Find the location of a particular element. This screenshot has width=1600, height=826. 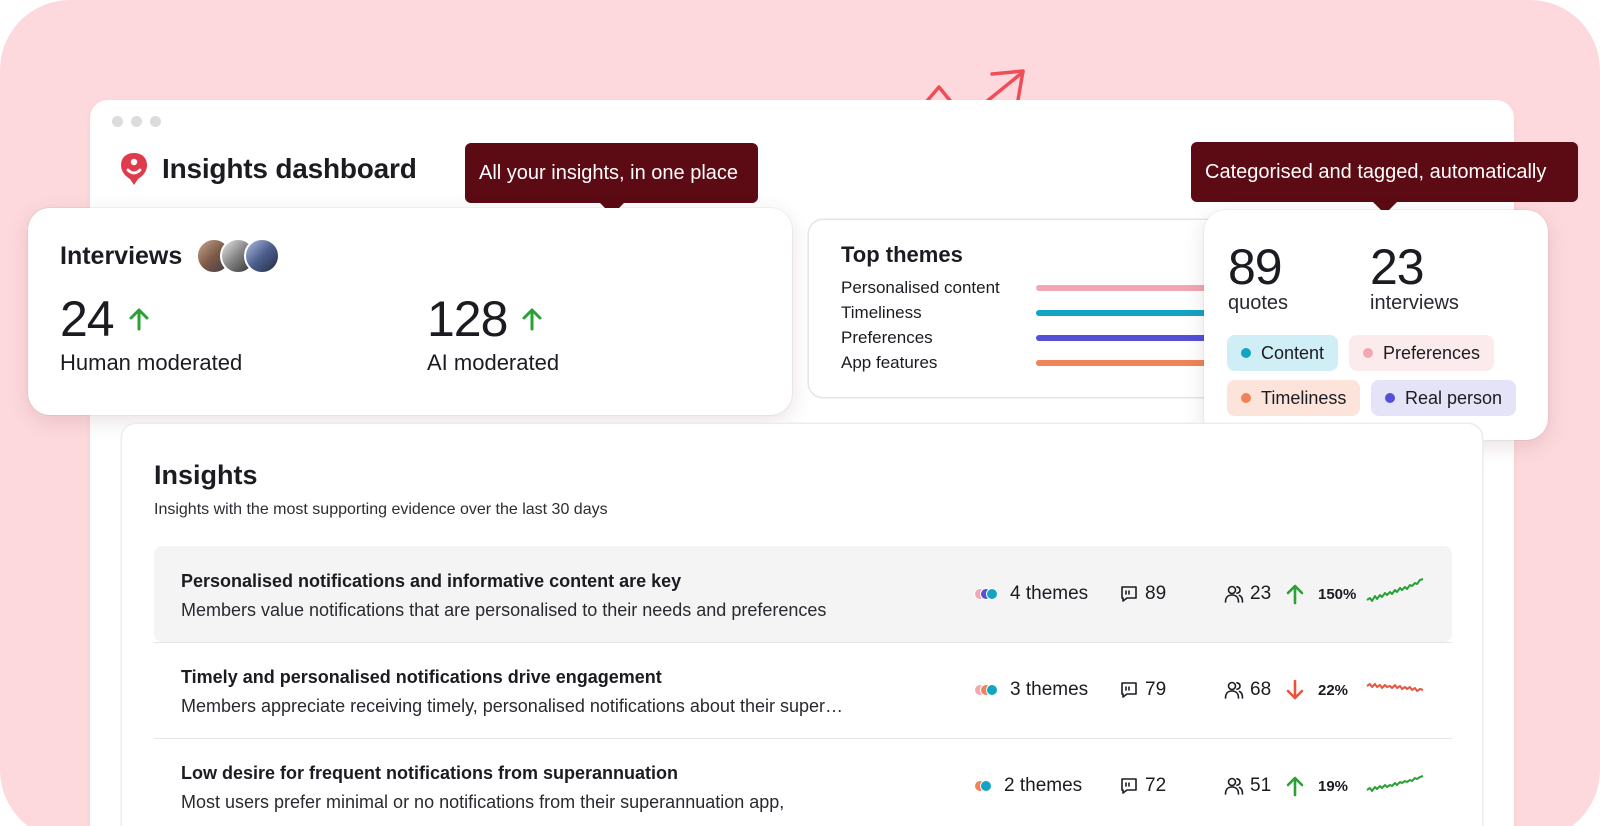

tag-label: Preferences is located at coordinates (1432, 352).